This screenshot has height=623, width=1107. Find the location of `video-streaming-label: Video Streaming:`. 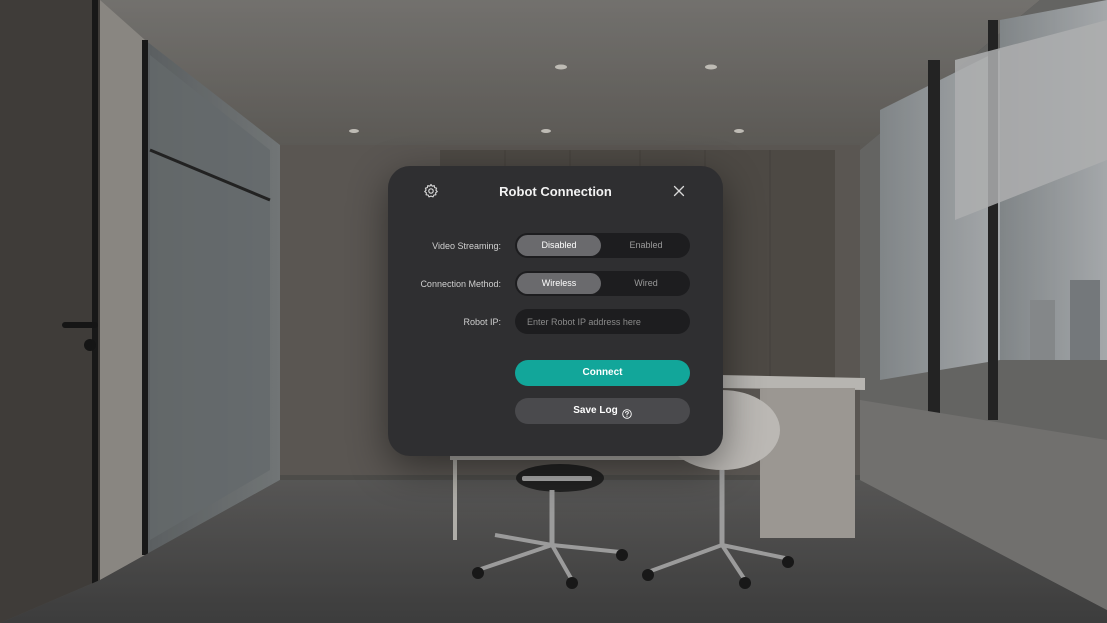

video-streaming-label: Video Streaming: is located at coordinates (466, 246).